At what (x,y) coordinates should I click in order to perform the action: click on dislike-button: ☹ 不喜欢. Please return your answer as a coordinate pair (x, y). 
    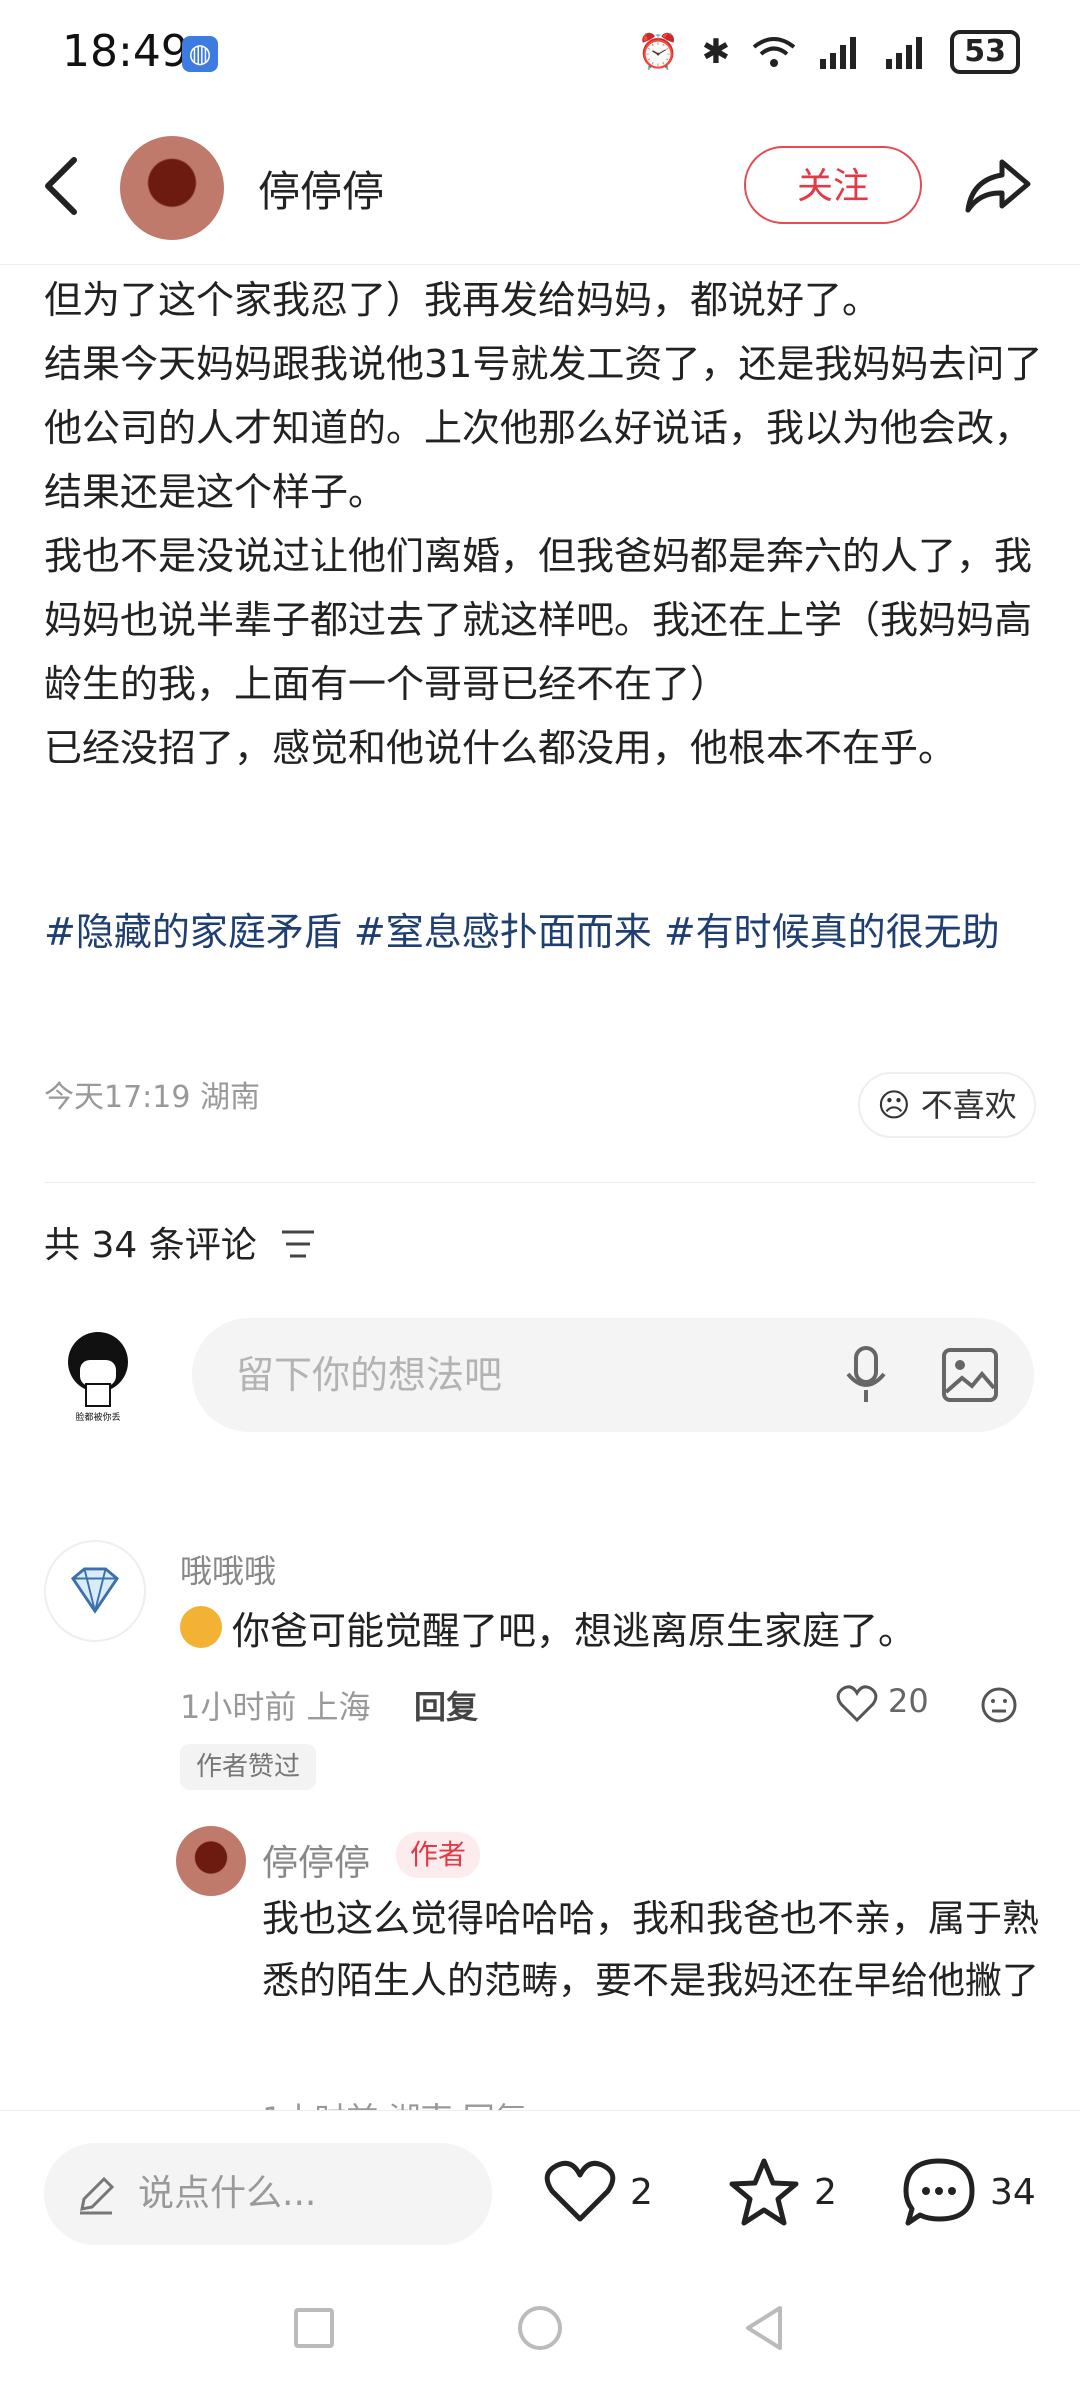
    Looking at the image, I should click on (947, 1105).